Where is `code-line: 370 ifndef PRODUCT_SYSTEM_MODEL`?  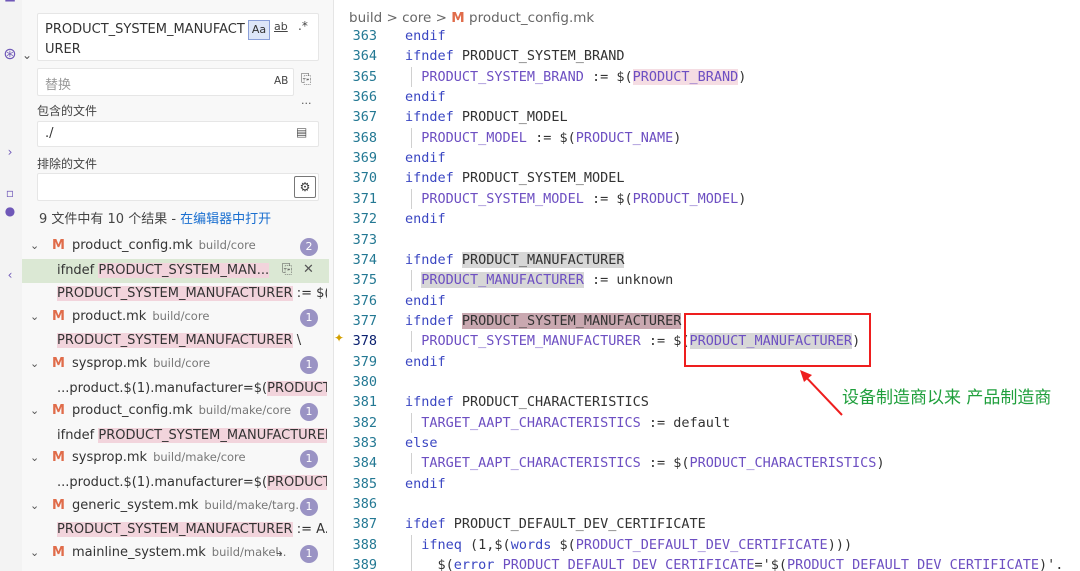
code-line: 370 ifndef PRODUCT_SYSTEM_MODEL is located at coordinates (707, 178).